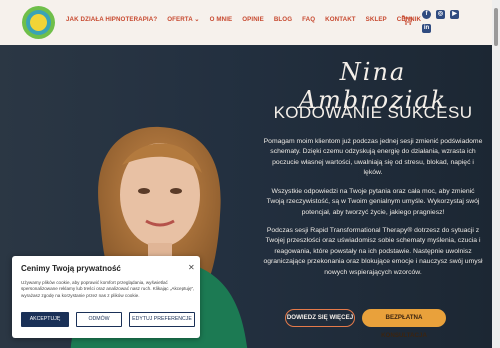 The width and height of the screenshot is (500, 348). Describe the element at coordinates (404, 324) in the screenshot. I see `free-consultation-button: BEZPŁATNA KONSULTACJA` at that location.